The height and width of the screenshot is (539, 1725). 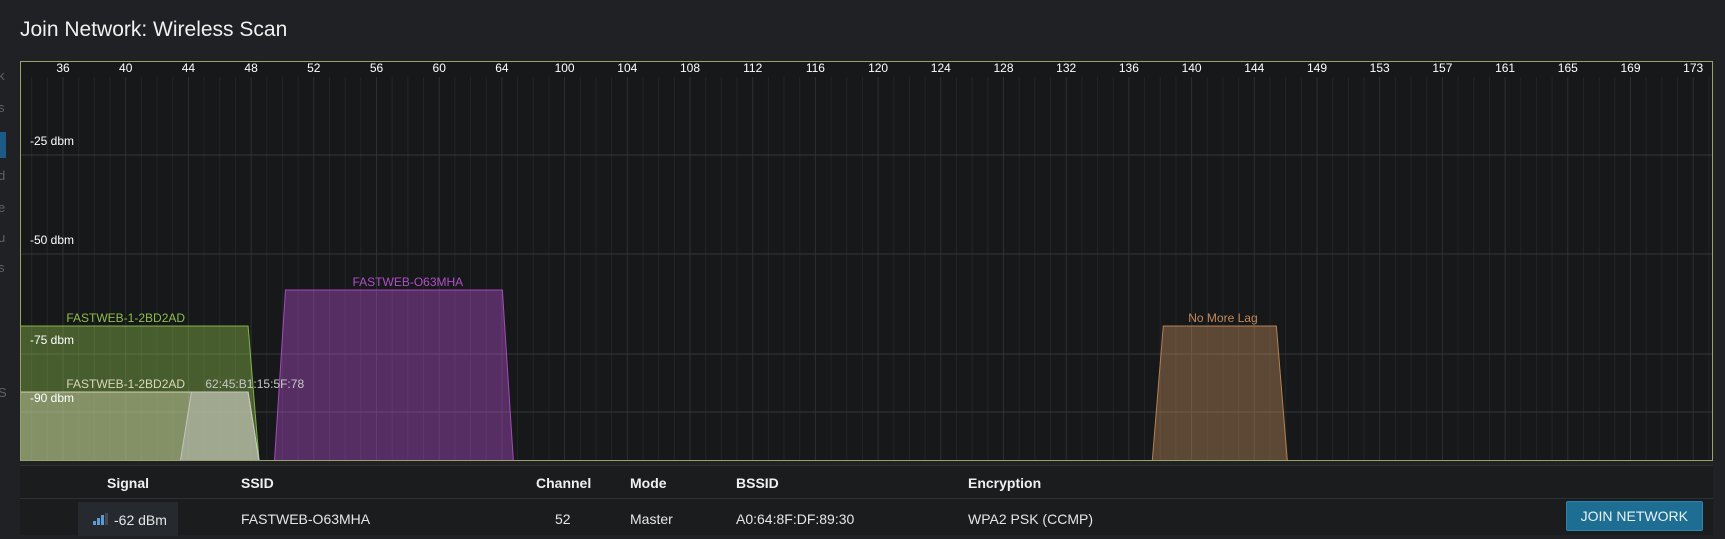 What do you see at coordinates (1254, 68) in the screenshot?
I see `channel-tick-label: 144` at bounding box center [1254, 68].